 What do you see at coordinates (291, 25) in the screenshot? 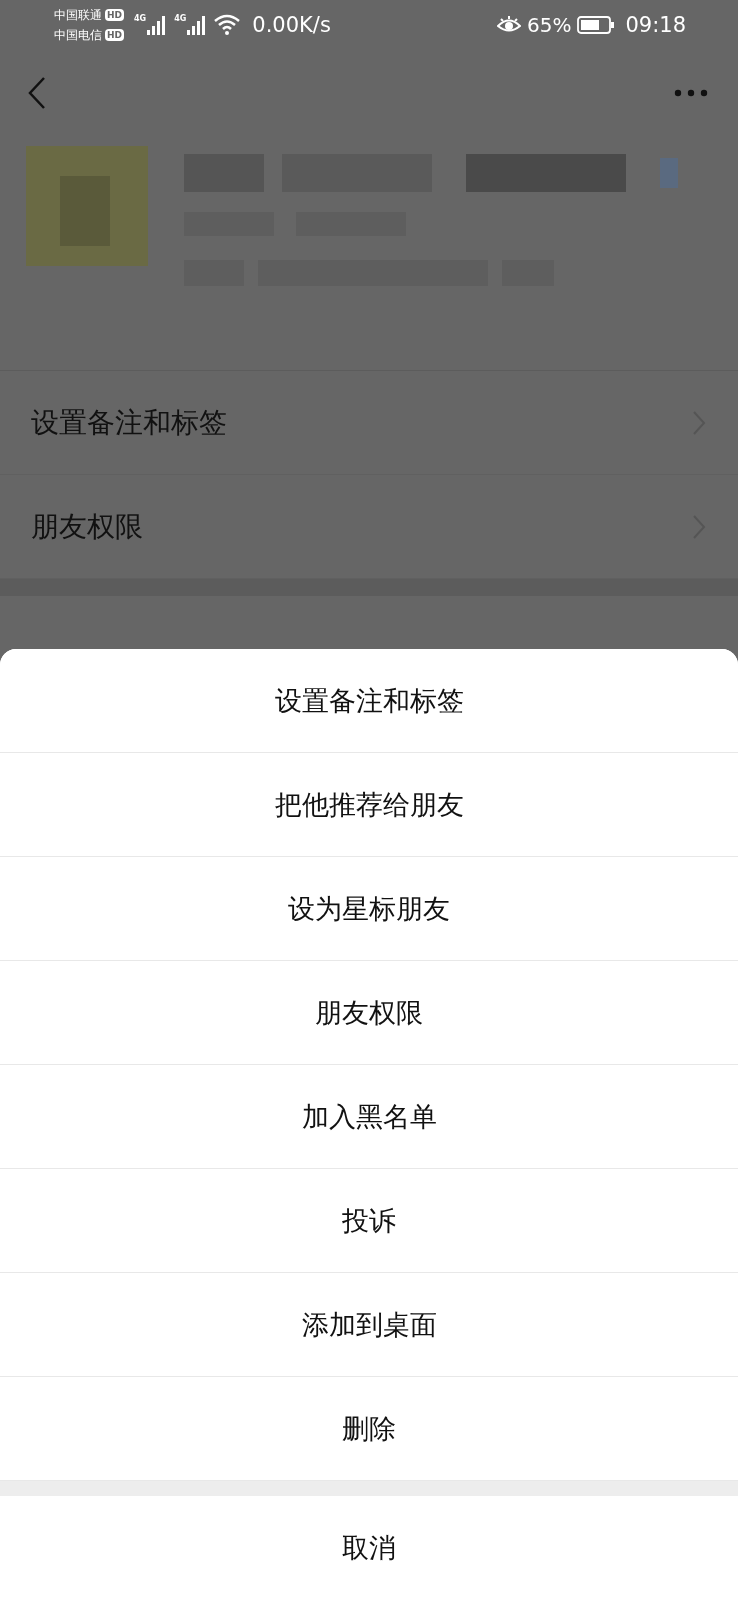
I see `network-speed: 0.00K/s` at bounding box center [291, 25].